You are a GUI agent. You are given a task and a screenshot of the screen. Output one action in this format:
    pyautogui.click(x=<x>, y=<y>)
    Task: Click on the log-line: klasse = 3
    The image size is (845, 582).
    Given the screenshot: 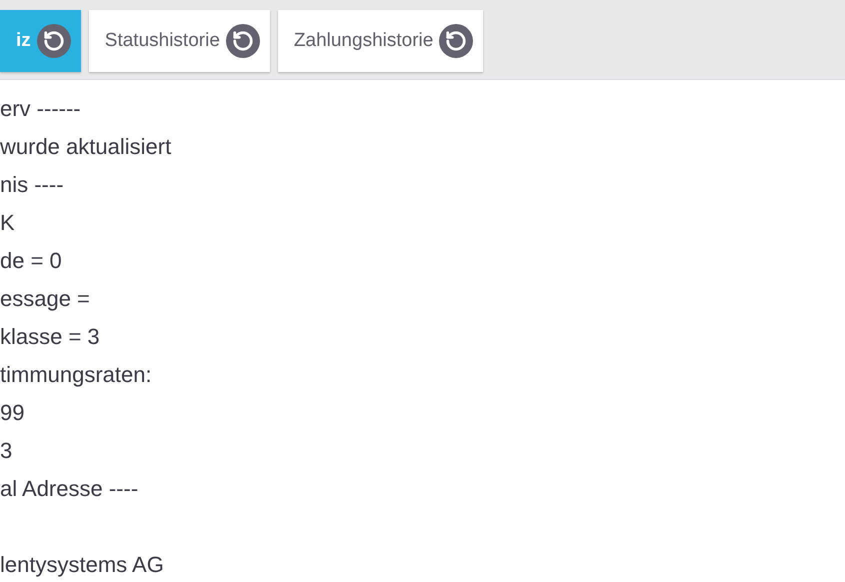 What is the action you would take?
    pyautogui.click(x=50, y=336)
    